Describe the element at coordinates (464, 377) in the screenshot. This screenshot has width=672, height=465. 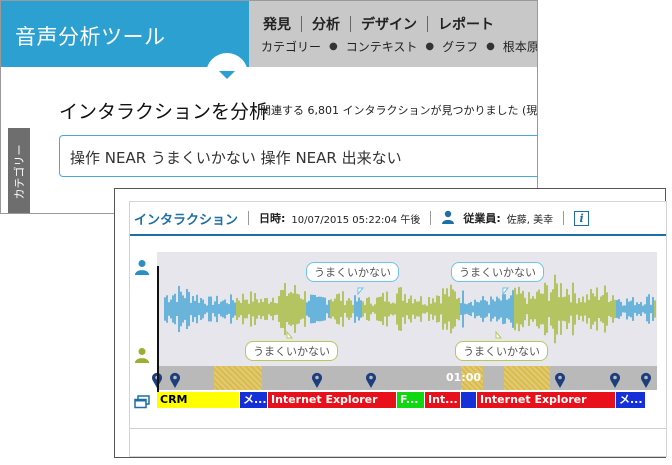
I see `timeline-time-label: 01:00` at that location.